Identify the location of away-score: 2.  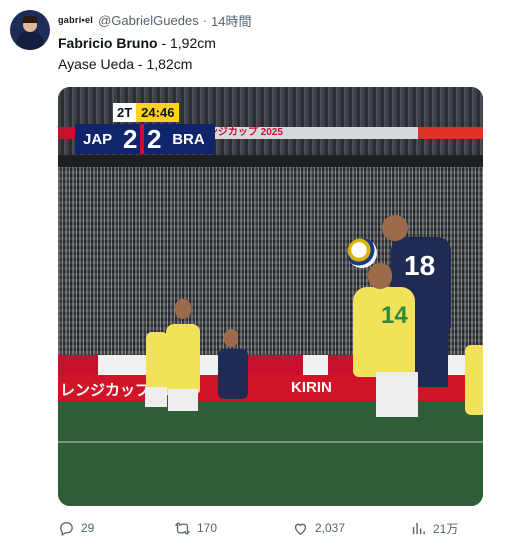
(154, 138).